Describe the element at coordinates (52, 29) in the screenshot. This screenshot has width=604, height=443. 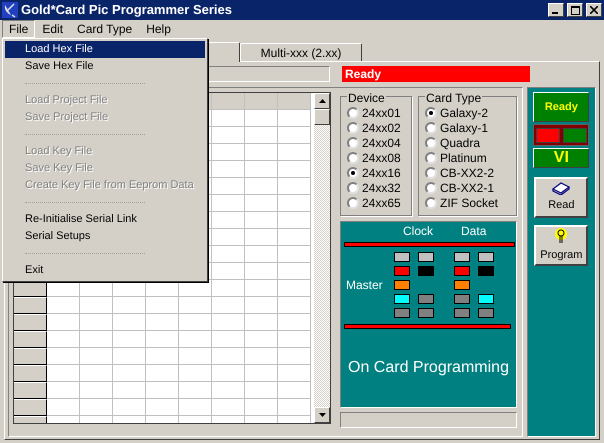
I see `menu-item: Edit` at that location.